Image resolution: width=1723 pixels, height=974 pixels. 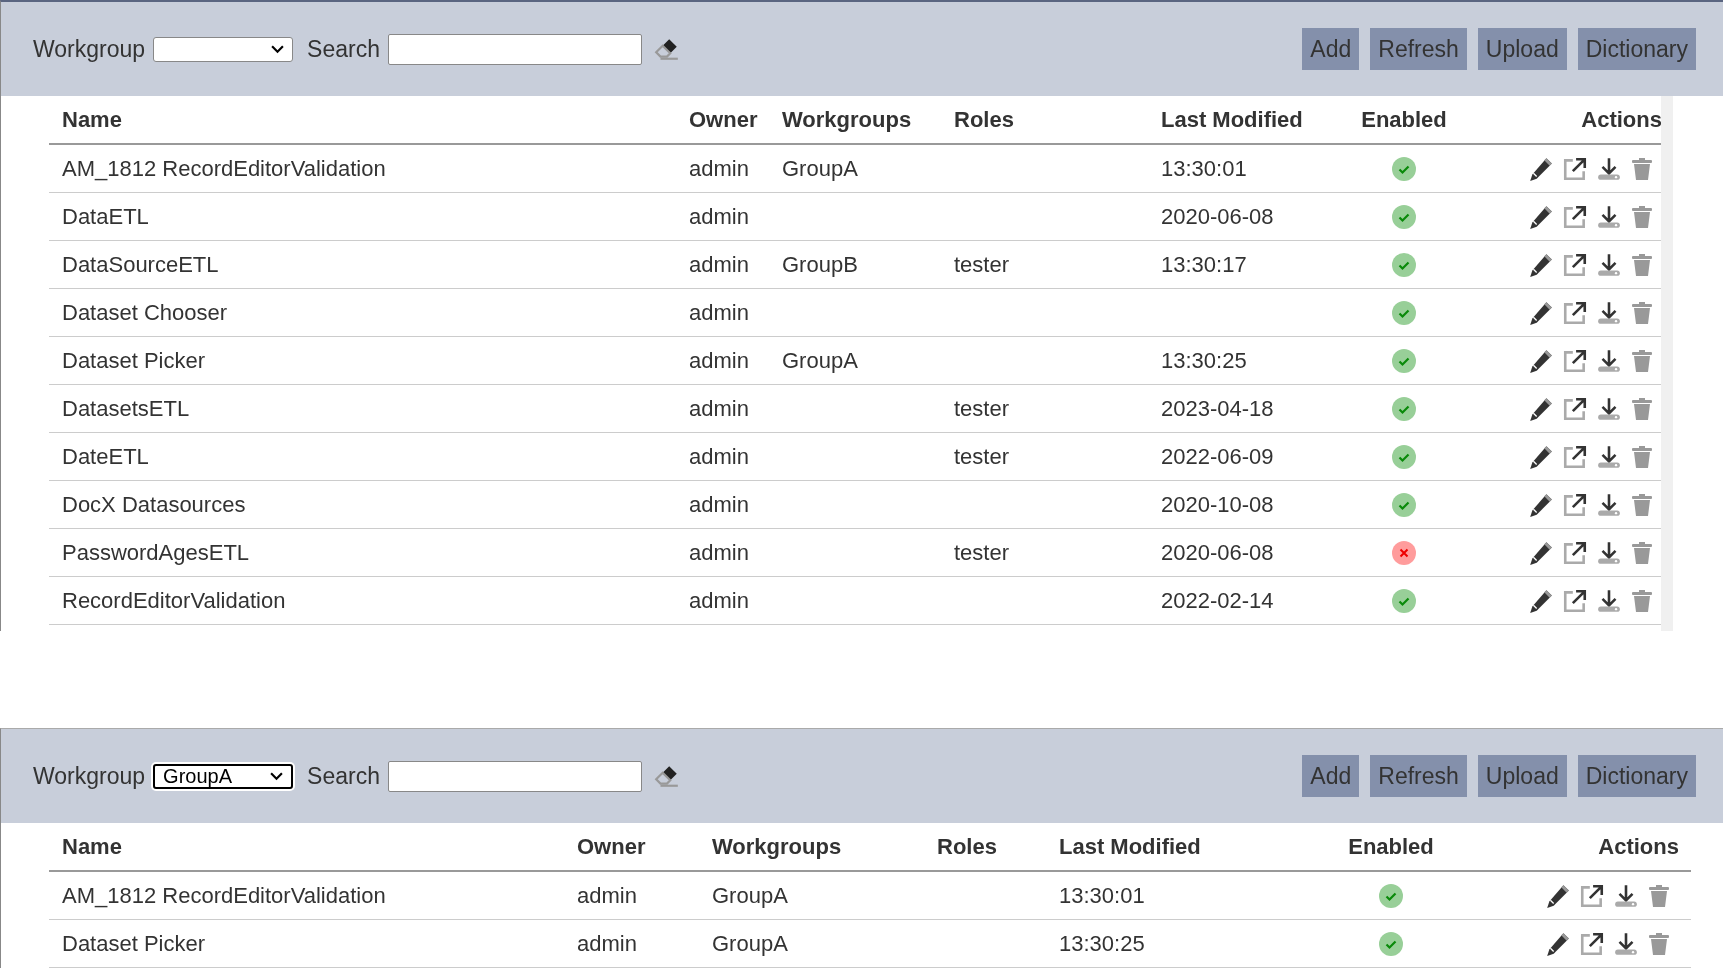 What do you see at coordinates (1204, 264) in the screenshot?
I see `table-cell: 13:30:17` at bounding box center [1204, 264].